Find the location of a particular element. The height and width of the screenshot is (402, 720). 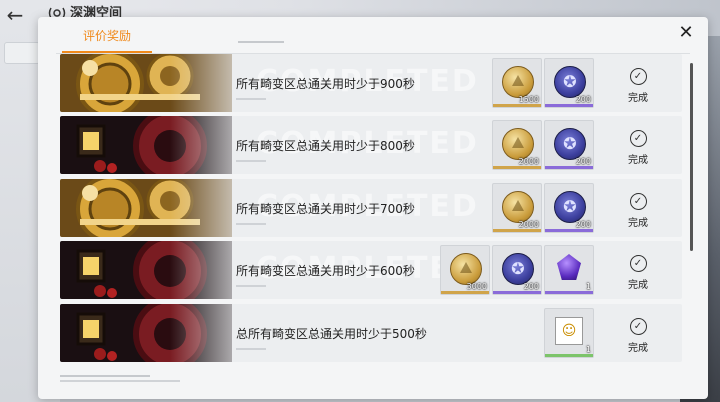

footer-caption-line is located at coordinates (105, 376).